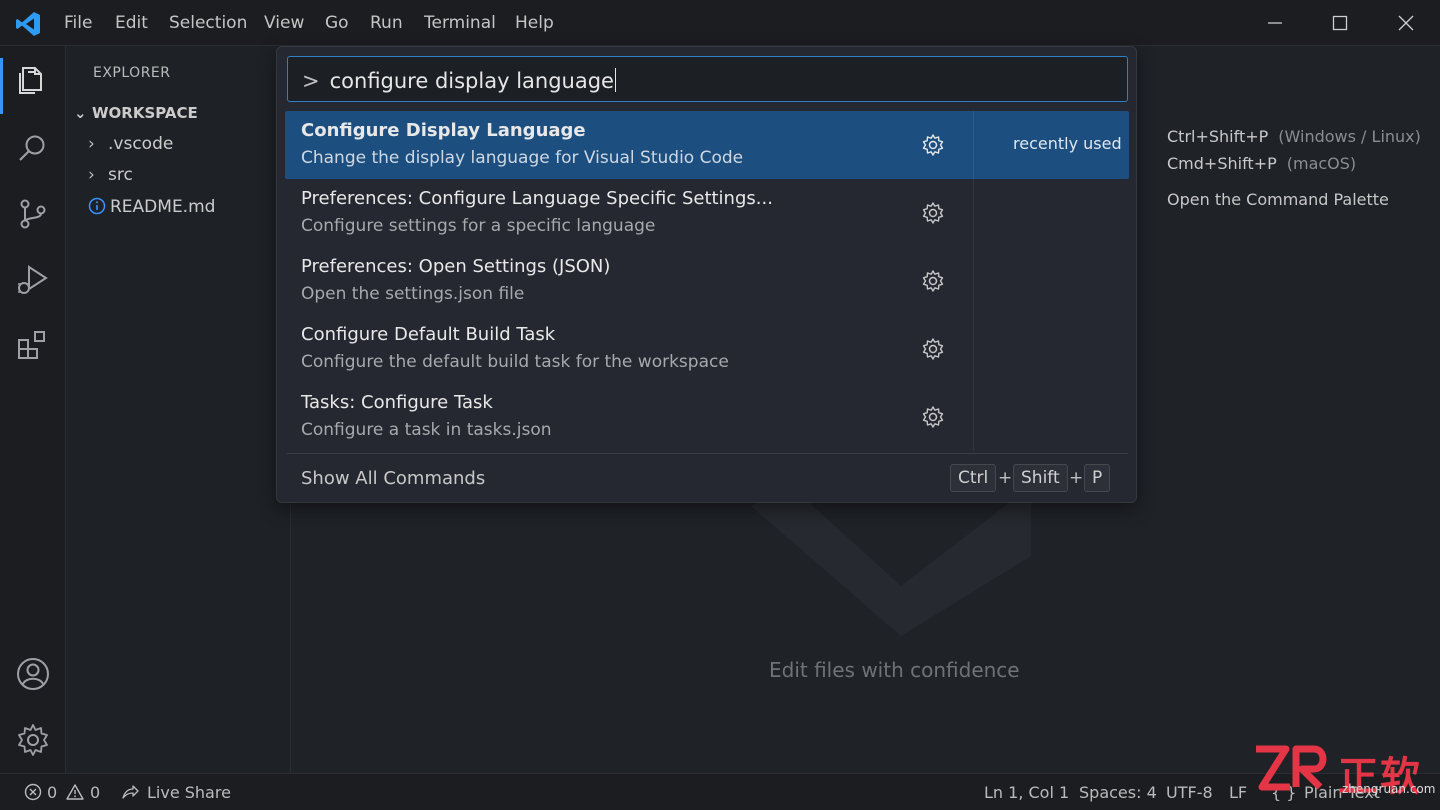 The image size is (1440, 810). What do you see at coordinates (456, 266) in the screenshot?
I see `command-label: Preferences: Open Settings (JSON)` at bounding box center [456, 266].